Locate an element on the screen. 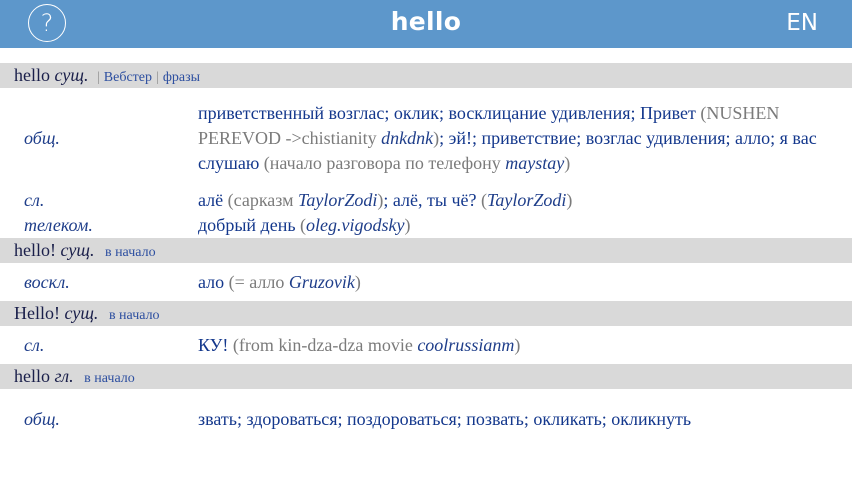 This screenshot has height=480, width=852. entry-header: hello сущ. | Вебстер | фразы is located at coordinates (426, 75).